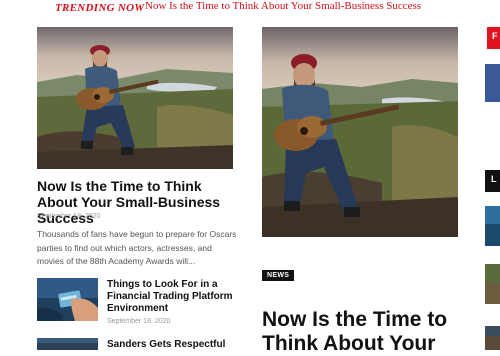 The height and width of the screenshot is (356, 500). Describe the element at coordinates (67, 299) in the screenshot. I see `list-item-thumbnail` at that location.